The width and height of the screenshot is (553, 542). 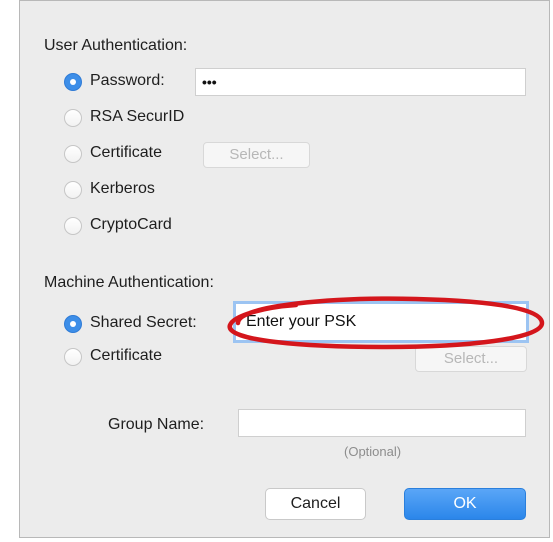 What do you see at coordinates (137, 116) in the screenshot?
I see `rsa-securid-label: RSA SecurID` at bounding box center [137, 116].